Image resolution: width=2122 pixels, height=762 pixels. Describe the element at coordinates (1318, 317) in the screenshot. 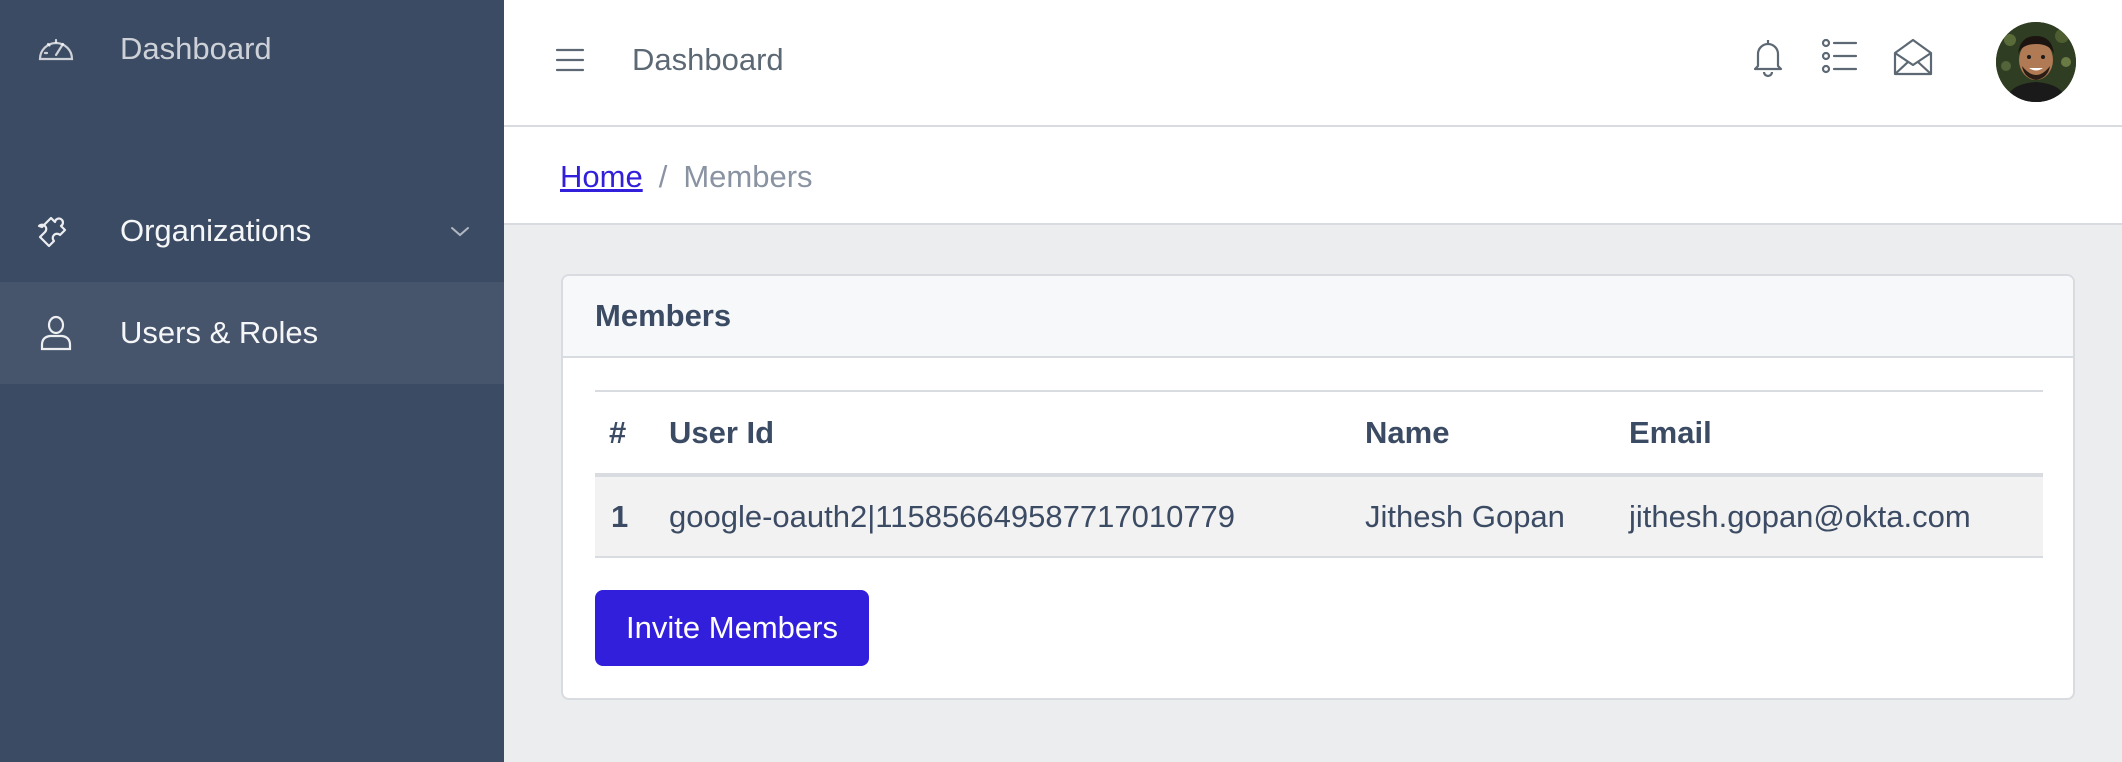

I see `card-title: Members` at that location.